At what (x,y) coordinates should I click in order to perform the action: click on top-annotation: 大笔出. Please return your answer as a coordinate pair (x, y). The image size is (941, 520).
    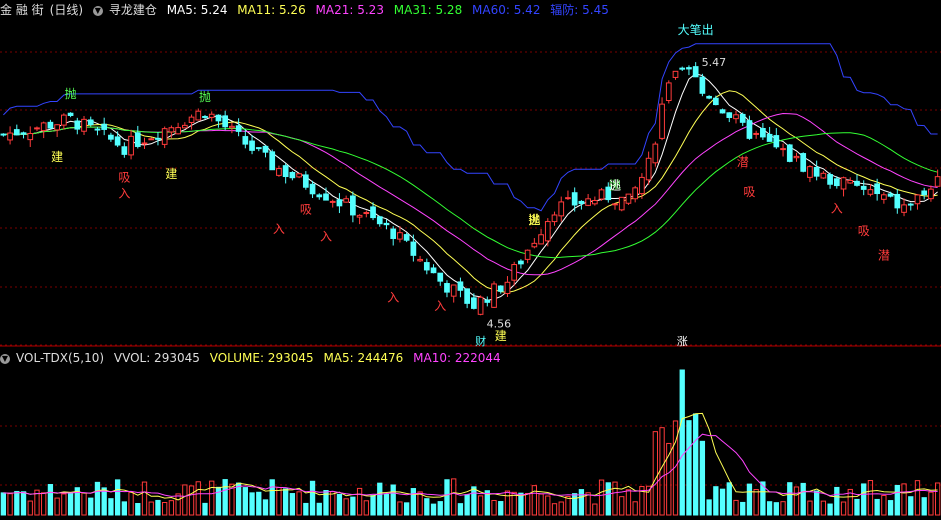
    Looking at the image, I should click on (696, 29).